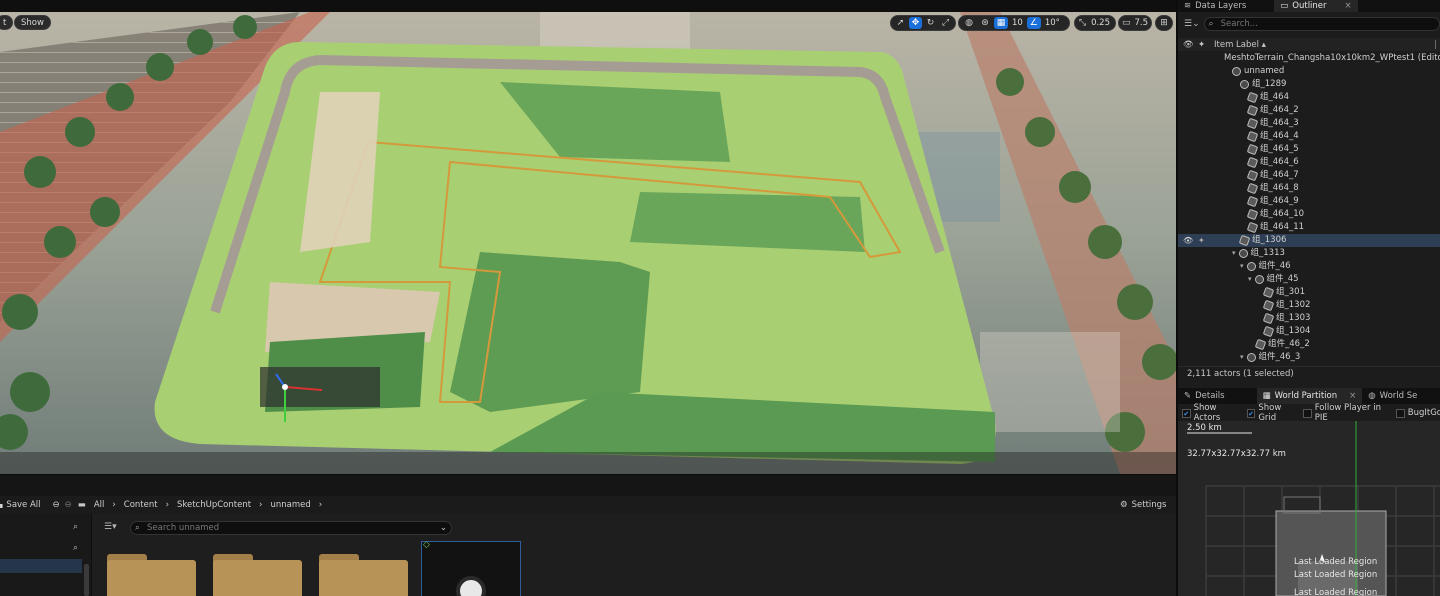 The image size is (1440, 596). I want to click on tab-details: ✎ Details, so click(1204, 396).